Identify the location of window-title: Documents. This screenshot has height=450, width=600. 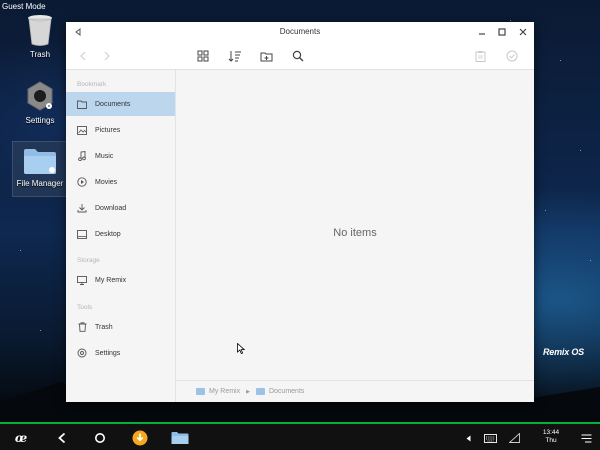
(300, 31).